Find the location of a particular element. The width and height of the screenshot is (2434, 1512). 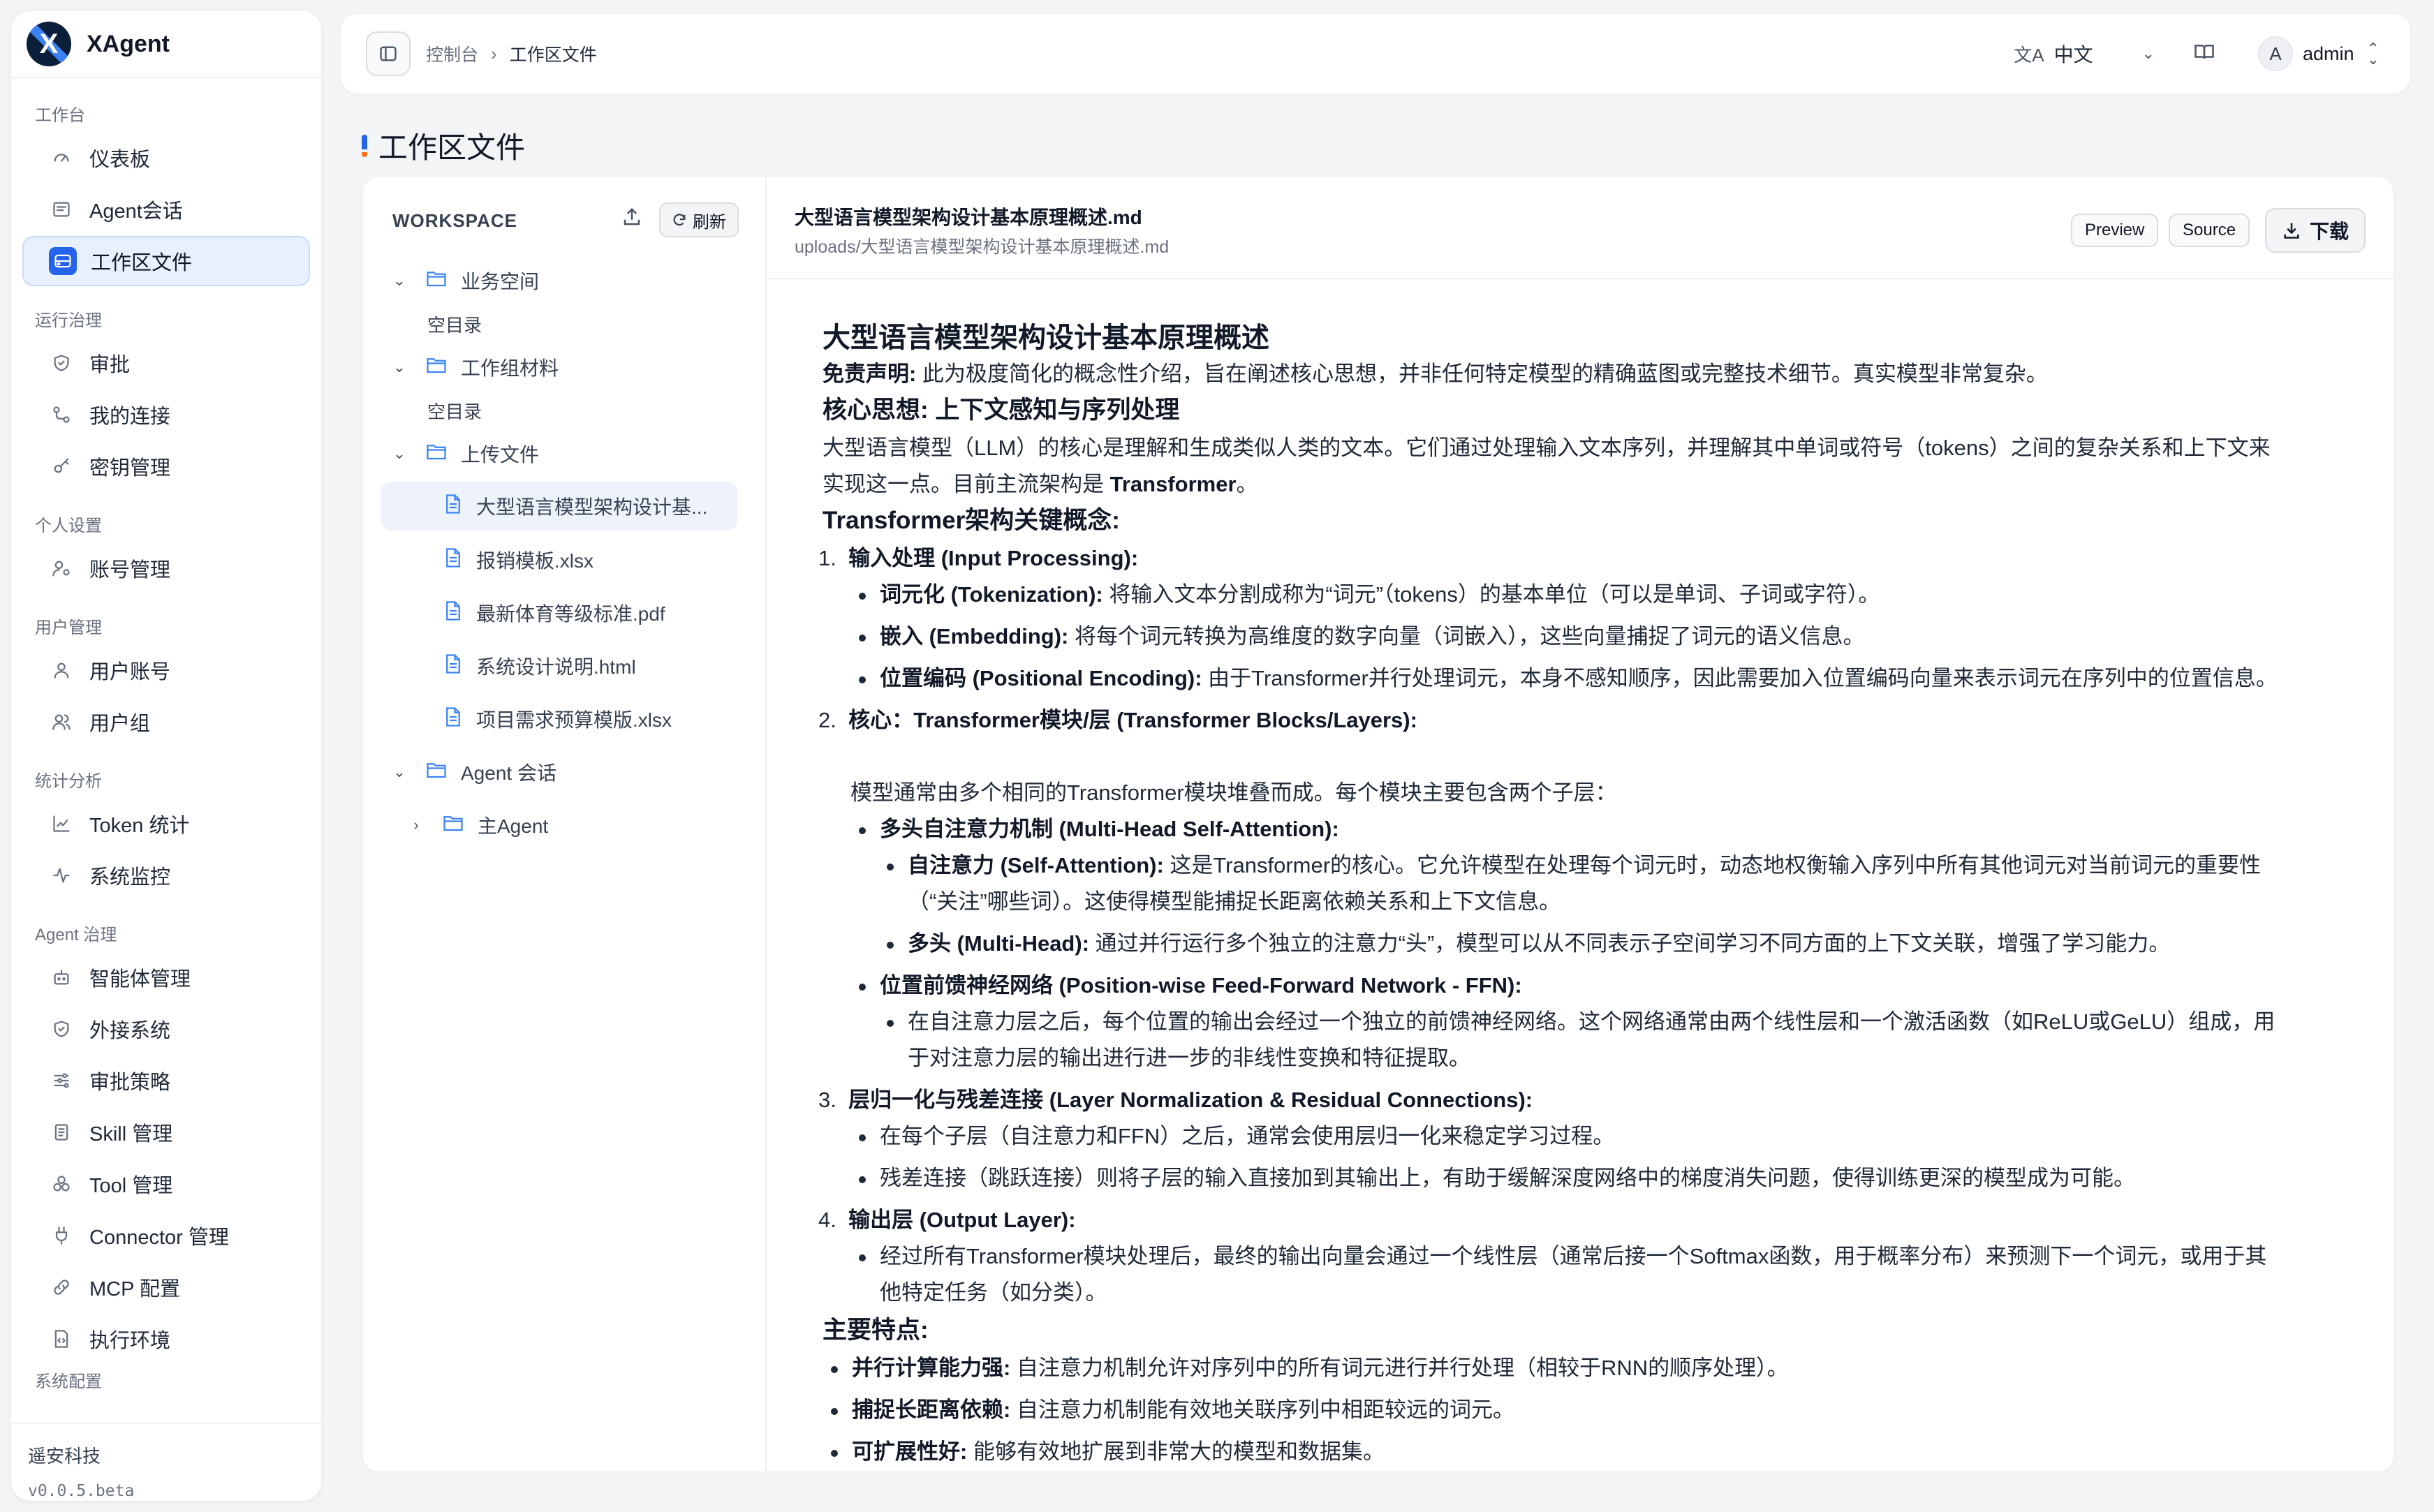

title-accent-icon is located at coordinates (365, 145).